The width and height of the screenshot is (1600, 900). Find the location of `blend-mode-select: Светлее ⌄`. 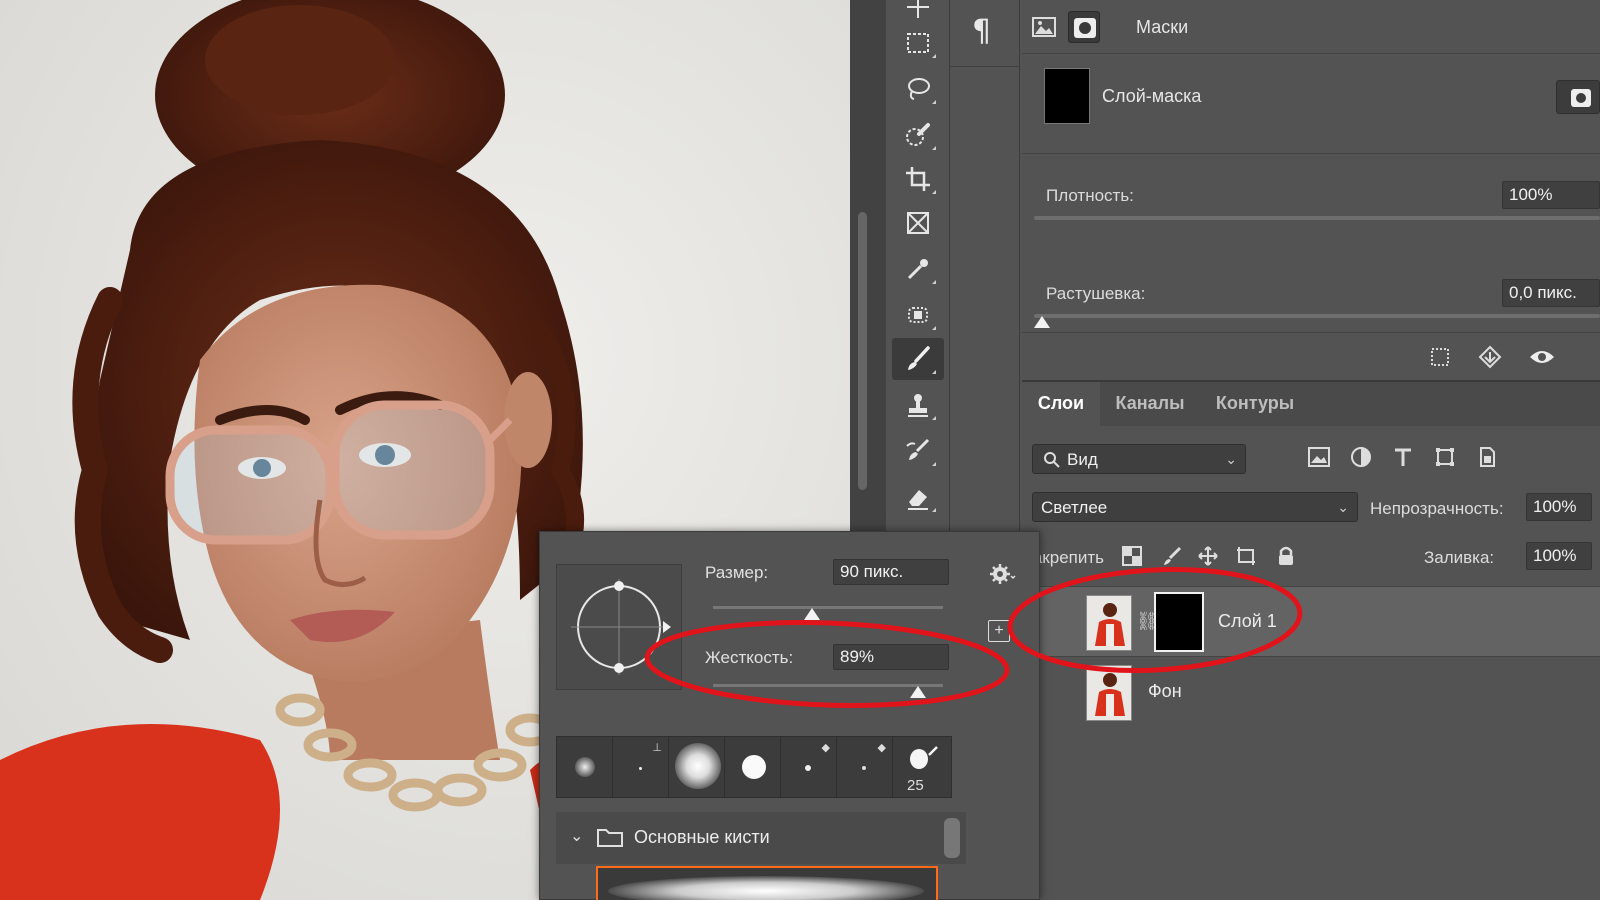

blend-mode-select: Светлее ⌄ is located at coordinates (1195, 507).